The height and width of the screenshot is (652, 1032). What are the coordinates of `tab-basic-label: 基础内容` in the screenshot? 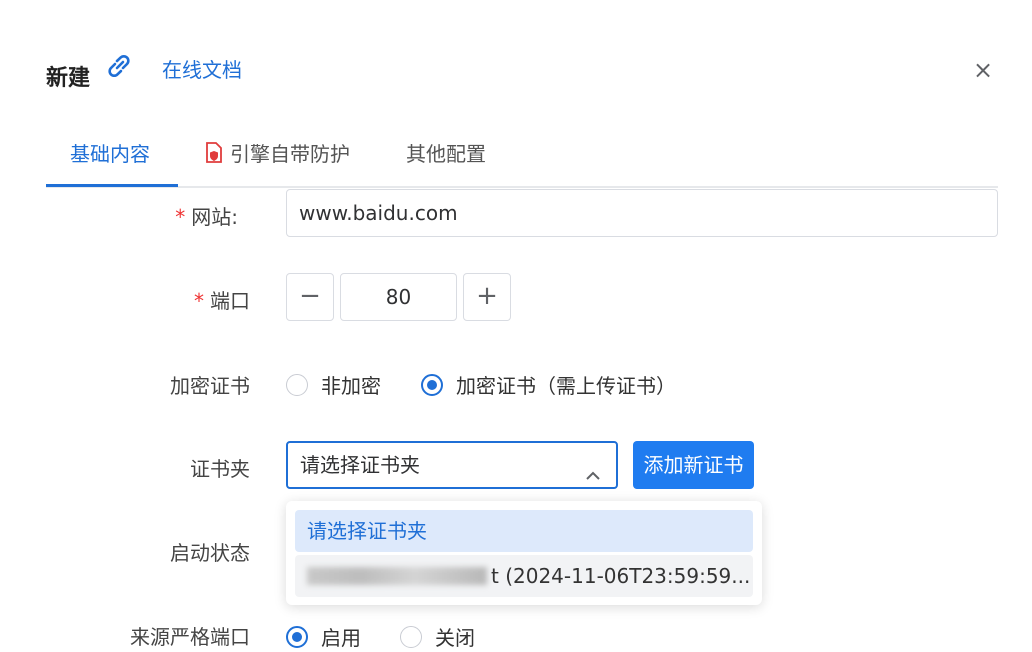 It's located at (110, 154).